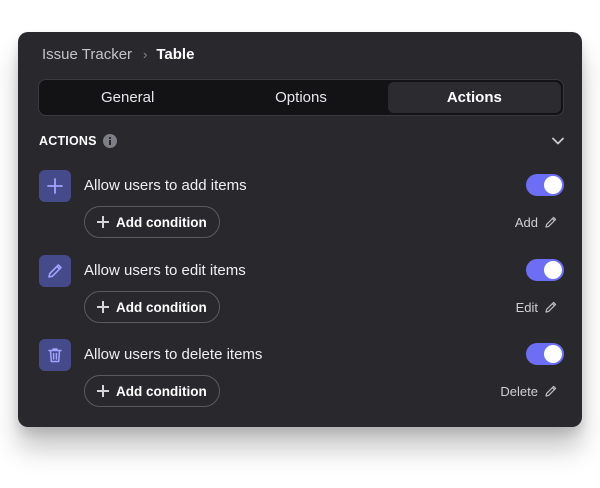 This screenshot has width=600, height=488. I want to click on chevron-down-icon, so click(558, 141).